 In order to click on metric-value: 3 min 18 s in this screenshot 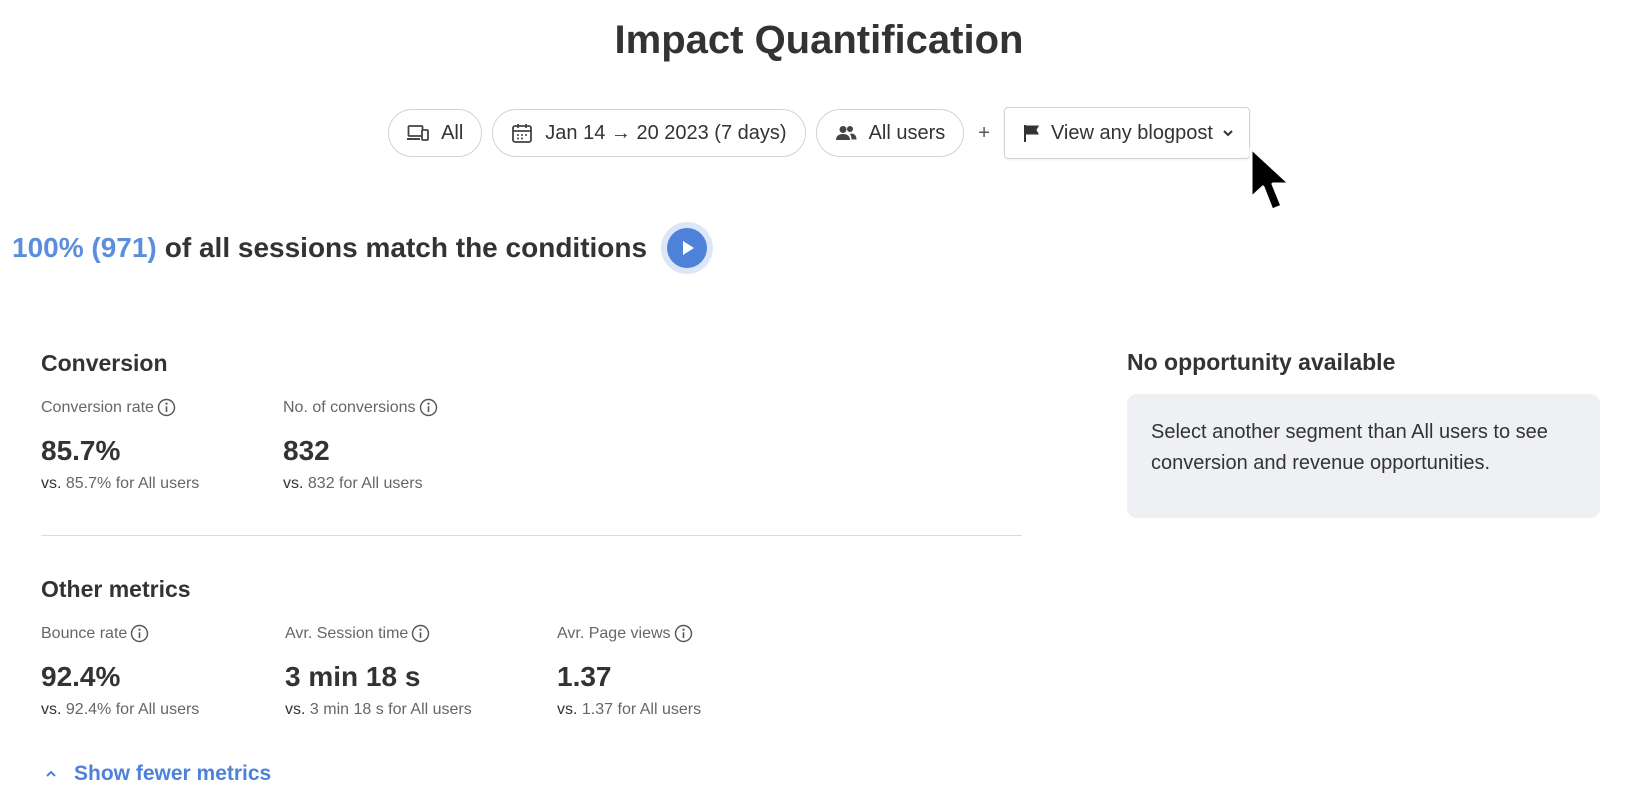, I will do `click(353, 676)`.